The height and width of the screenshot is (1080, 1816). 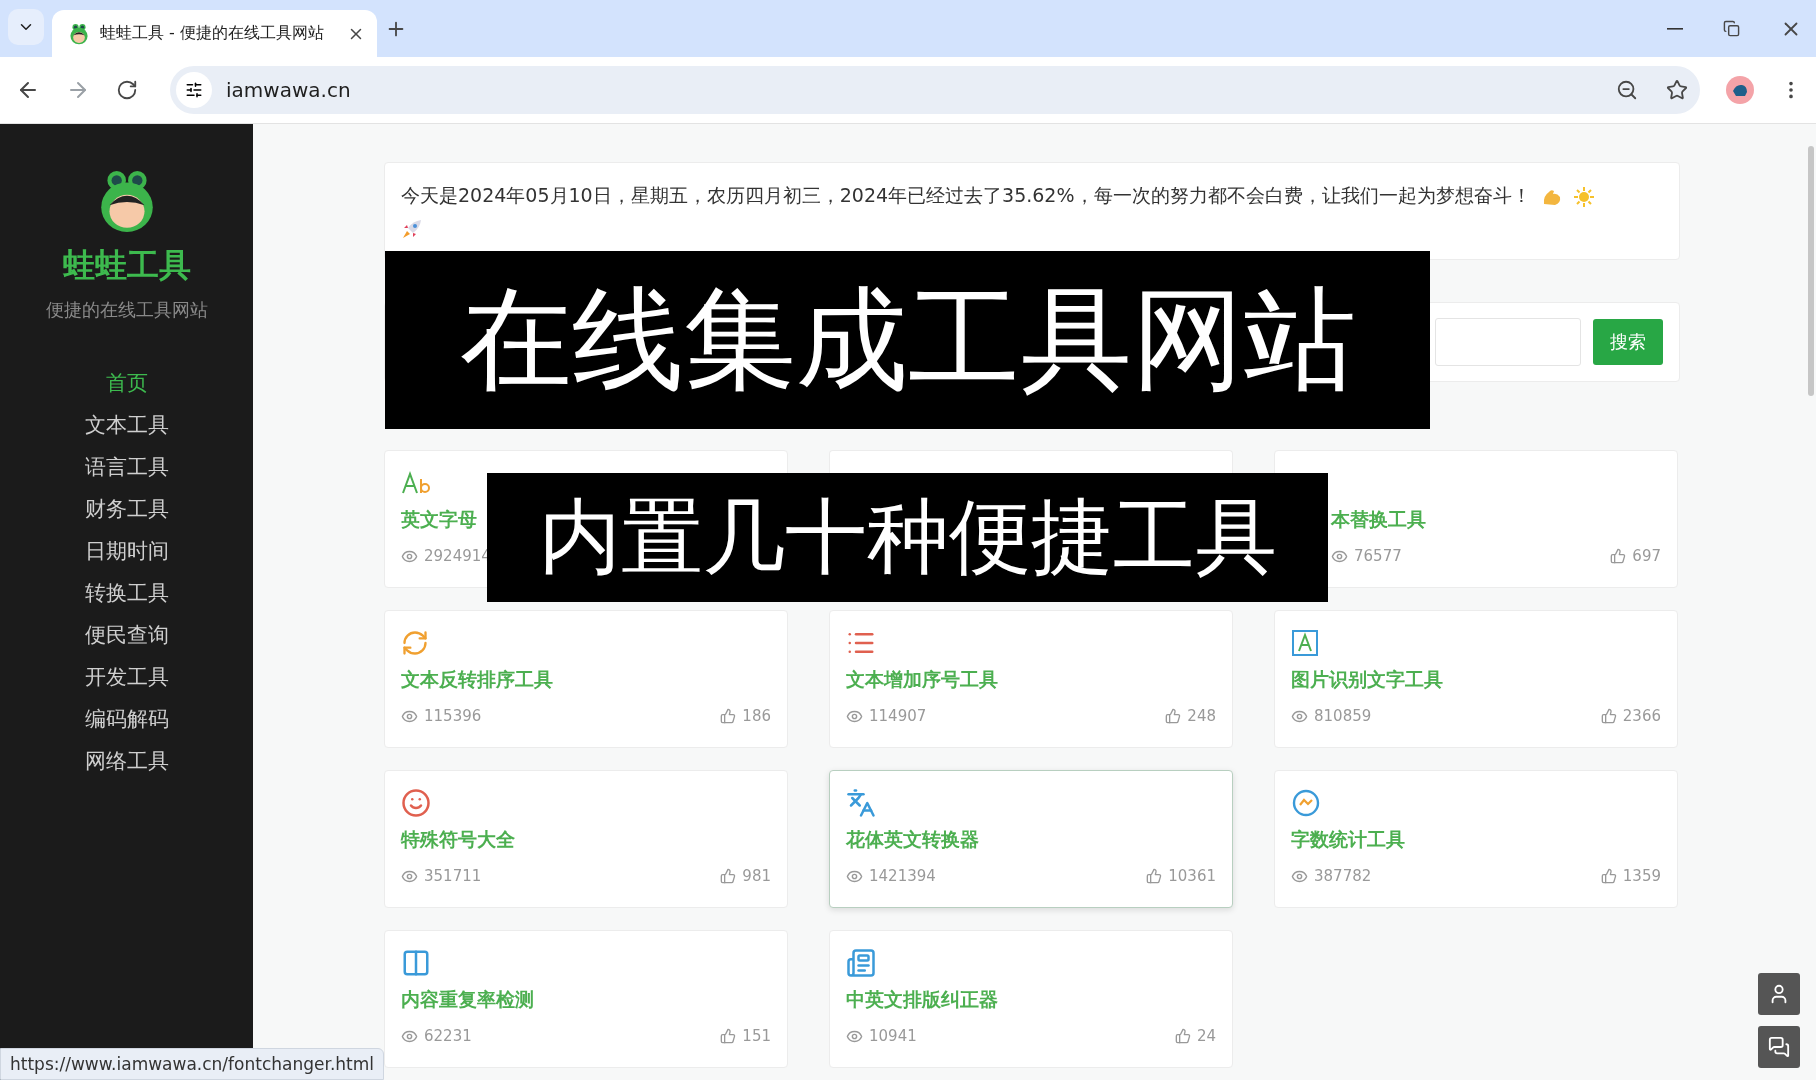 I want to click on tool-title: 图片识别文字工具, so click(x=1367, y=679).